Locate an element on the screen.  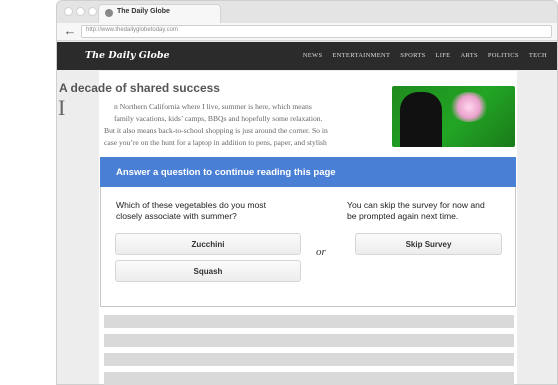
nav-arts: ARTS is located at coordinates (468, 55).